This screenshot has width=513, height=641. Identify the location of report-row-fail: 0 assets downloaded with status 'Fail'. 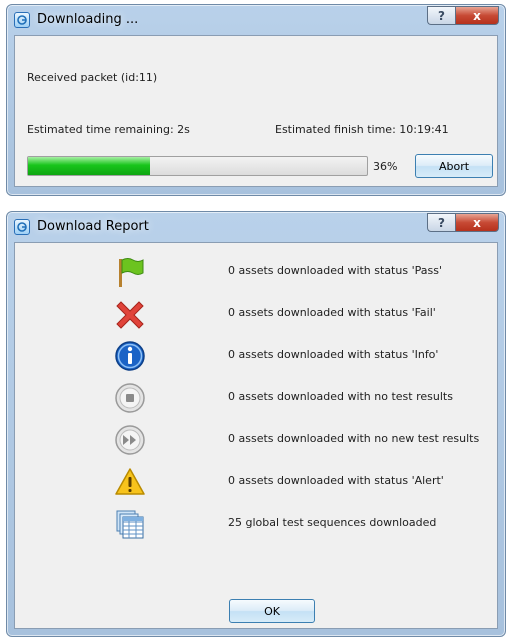
(255, 314).